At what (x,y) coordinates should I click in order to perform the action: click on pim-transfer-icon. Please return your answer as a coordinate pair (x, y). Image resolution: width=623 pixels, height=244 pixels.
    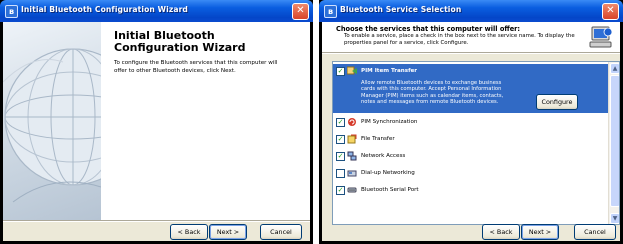
    Looking at the image, I should click on (352, 70).